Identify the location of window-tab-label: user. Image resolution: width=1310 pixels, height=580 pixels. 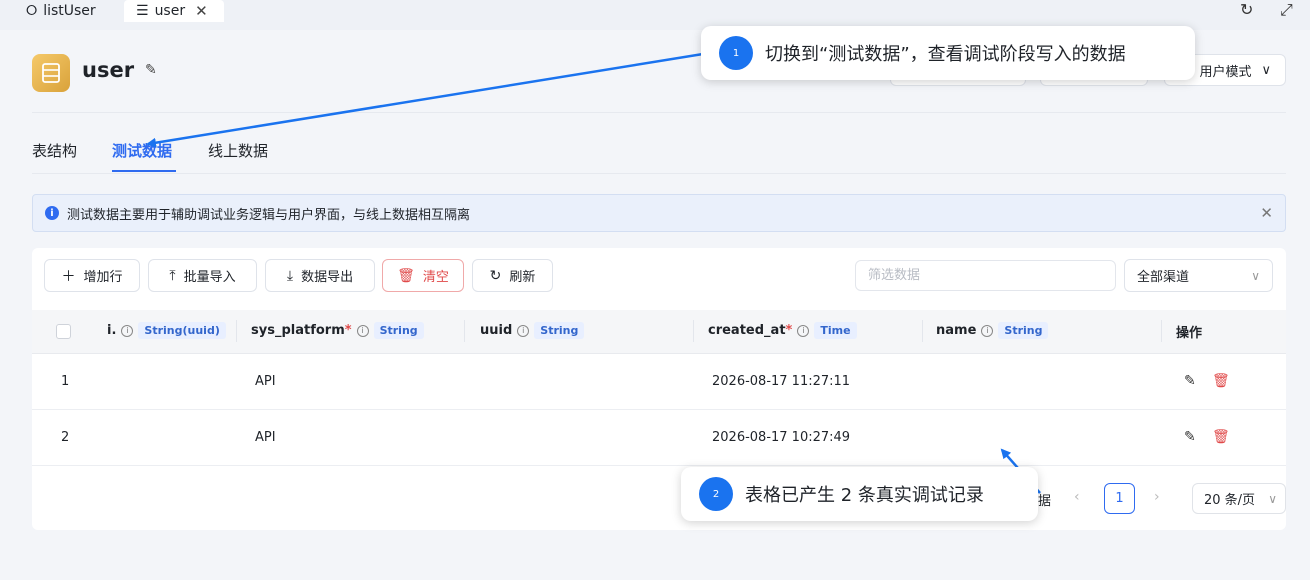
(170, 11).